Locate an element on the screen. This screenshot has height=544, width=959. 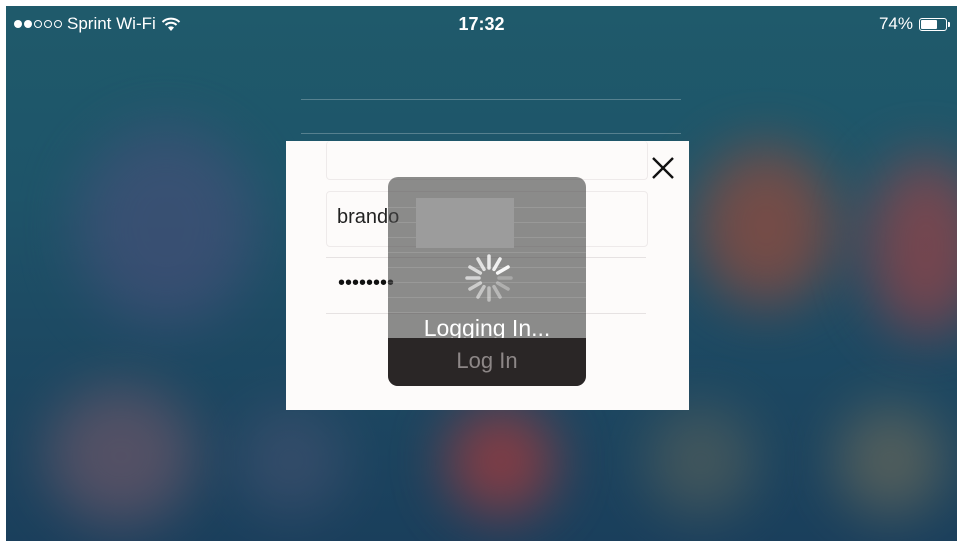
spinner-icon is located at coordinates (489, 278).